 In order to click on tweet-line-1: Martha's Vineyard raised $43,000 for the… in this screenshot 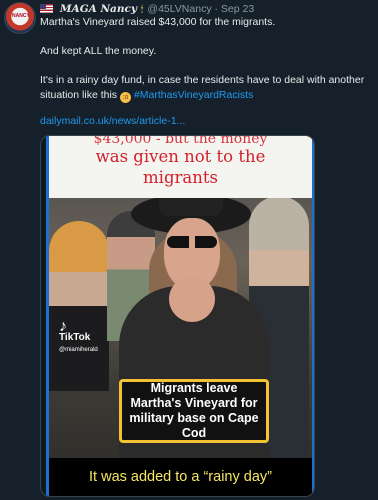, I will do `click(158, 22)`.